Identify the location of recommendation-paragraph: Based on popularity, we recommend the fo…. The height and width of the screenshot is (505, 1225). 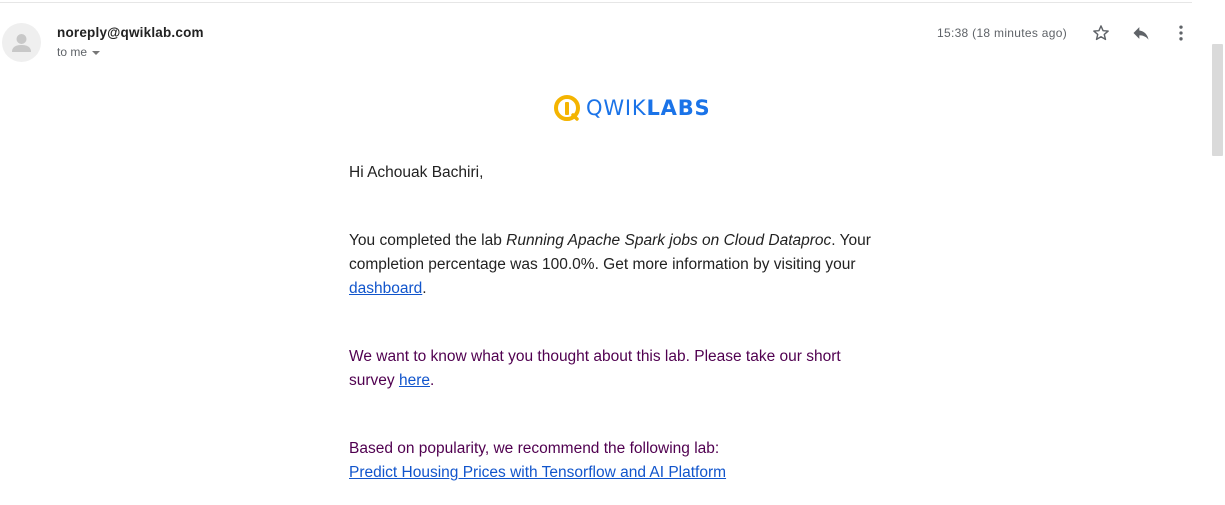
(619, 461).